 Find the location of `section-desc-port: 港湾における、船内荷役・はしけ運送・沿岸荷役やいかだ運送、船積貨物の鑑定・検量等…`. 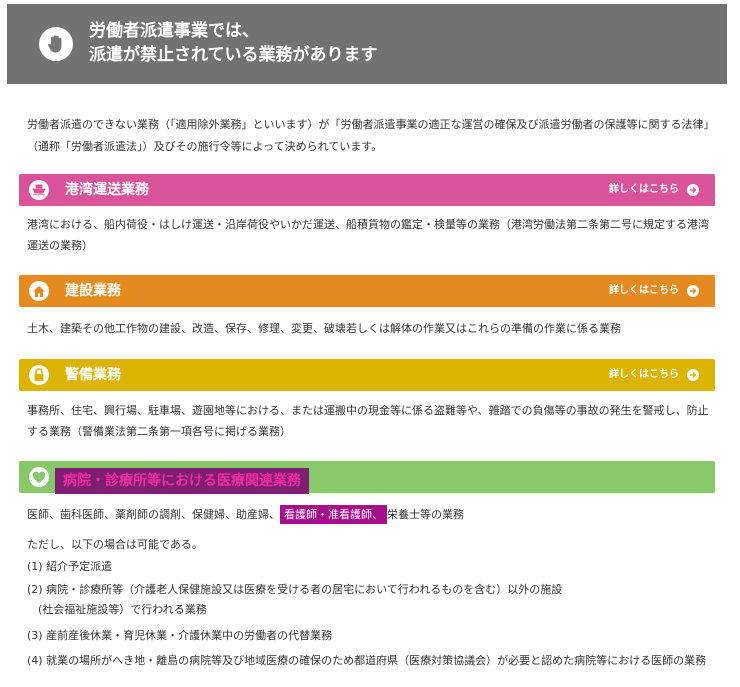

section-desc-port: 港湾における、船内荷役・はしけ運送・沿岸荷役やいかだ運送、船積貨物の鑑定・検量等… is located at coordinates (368, 235).